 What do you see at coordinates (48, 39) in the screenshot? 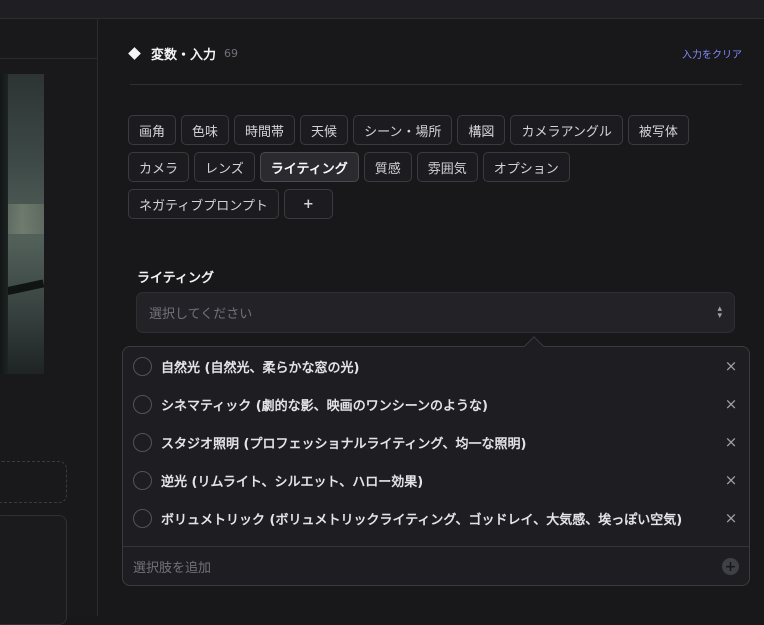
I see `left-panel-header` at bounding box center [48, 39].